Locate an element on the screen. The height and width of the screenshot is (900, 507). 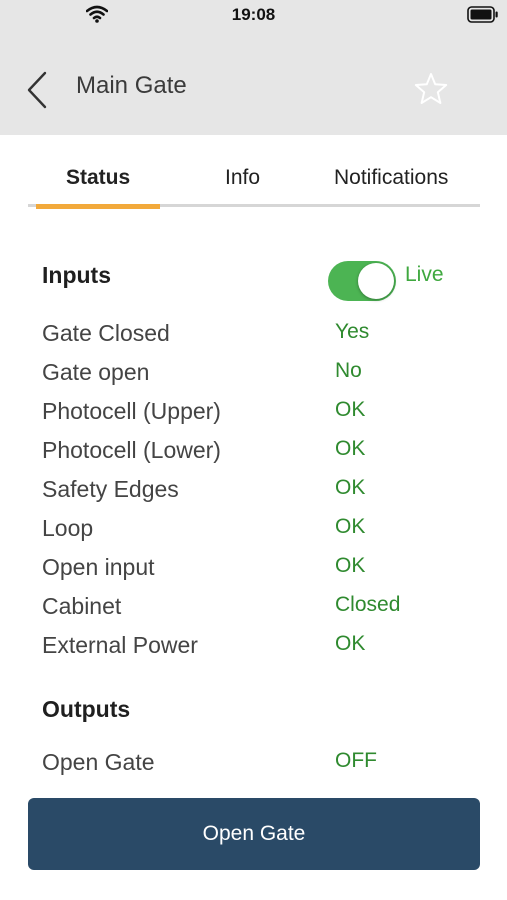
output-row-open-gate: Open Gate OFF is located at coordinates (262, 767).